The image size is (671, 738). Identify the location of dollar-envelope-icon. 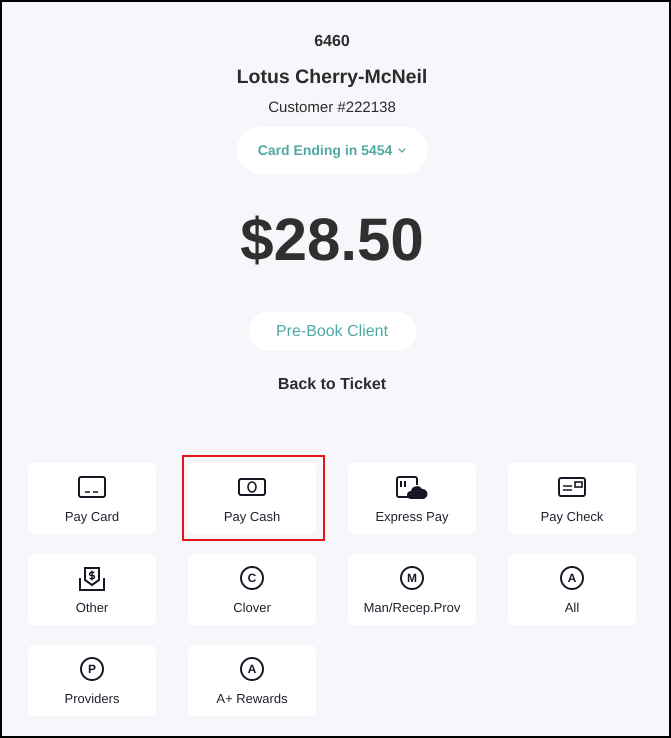
(92, 578).